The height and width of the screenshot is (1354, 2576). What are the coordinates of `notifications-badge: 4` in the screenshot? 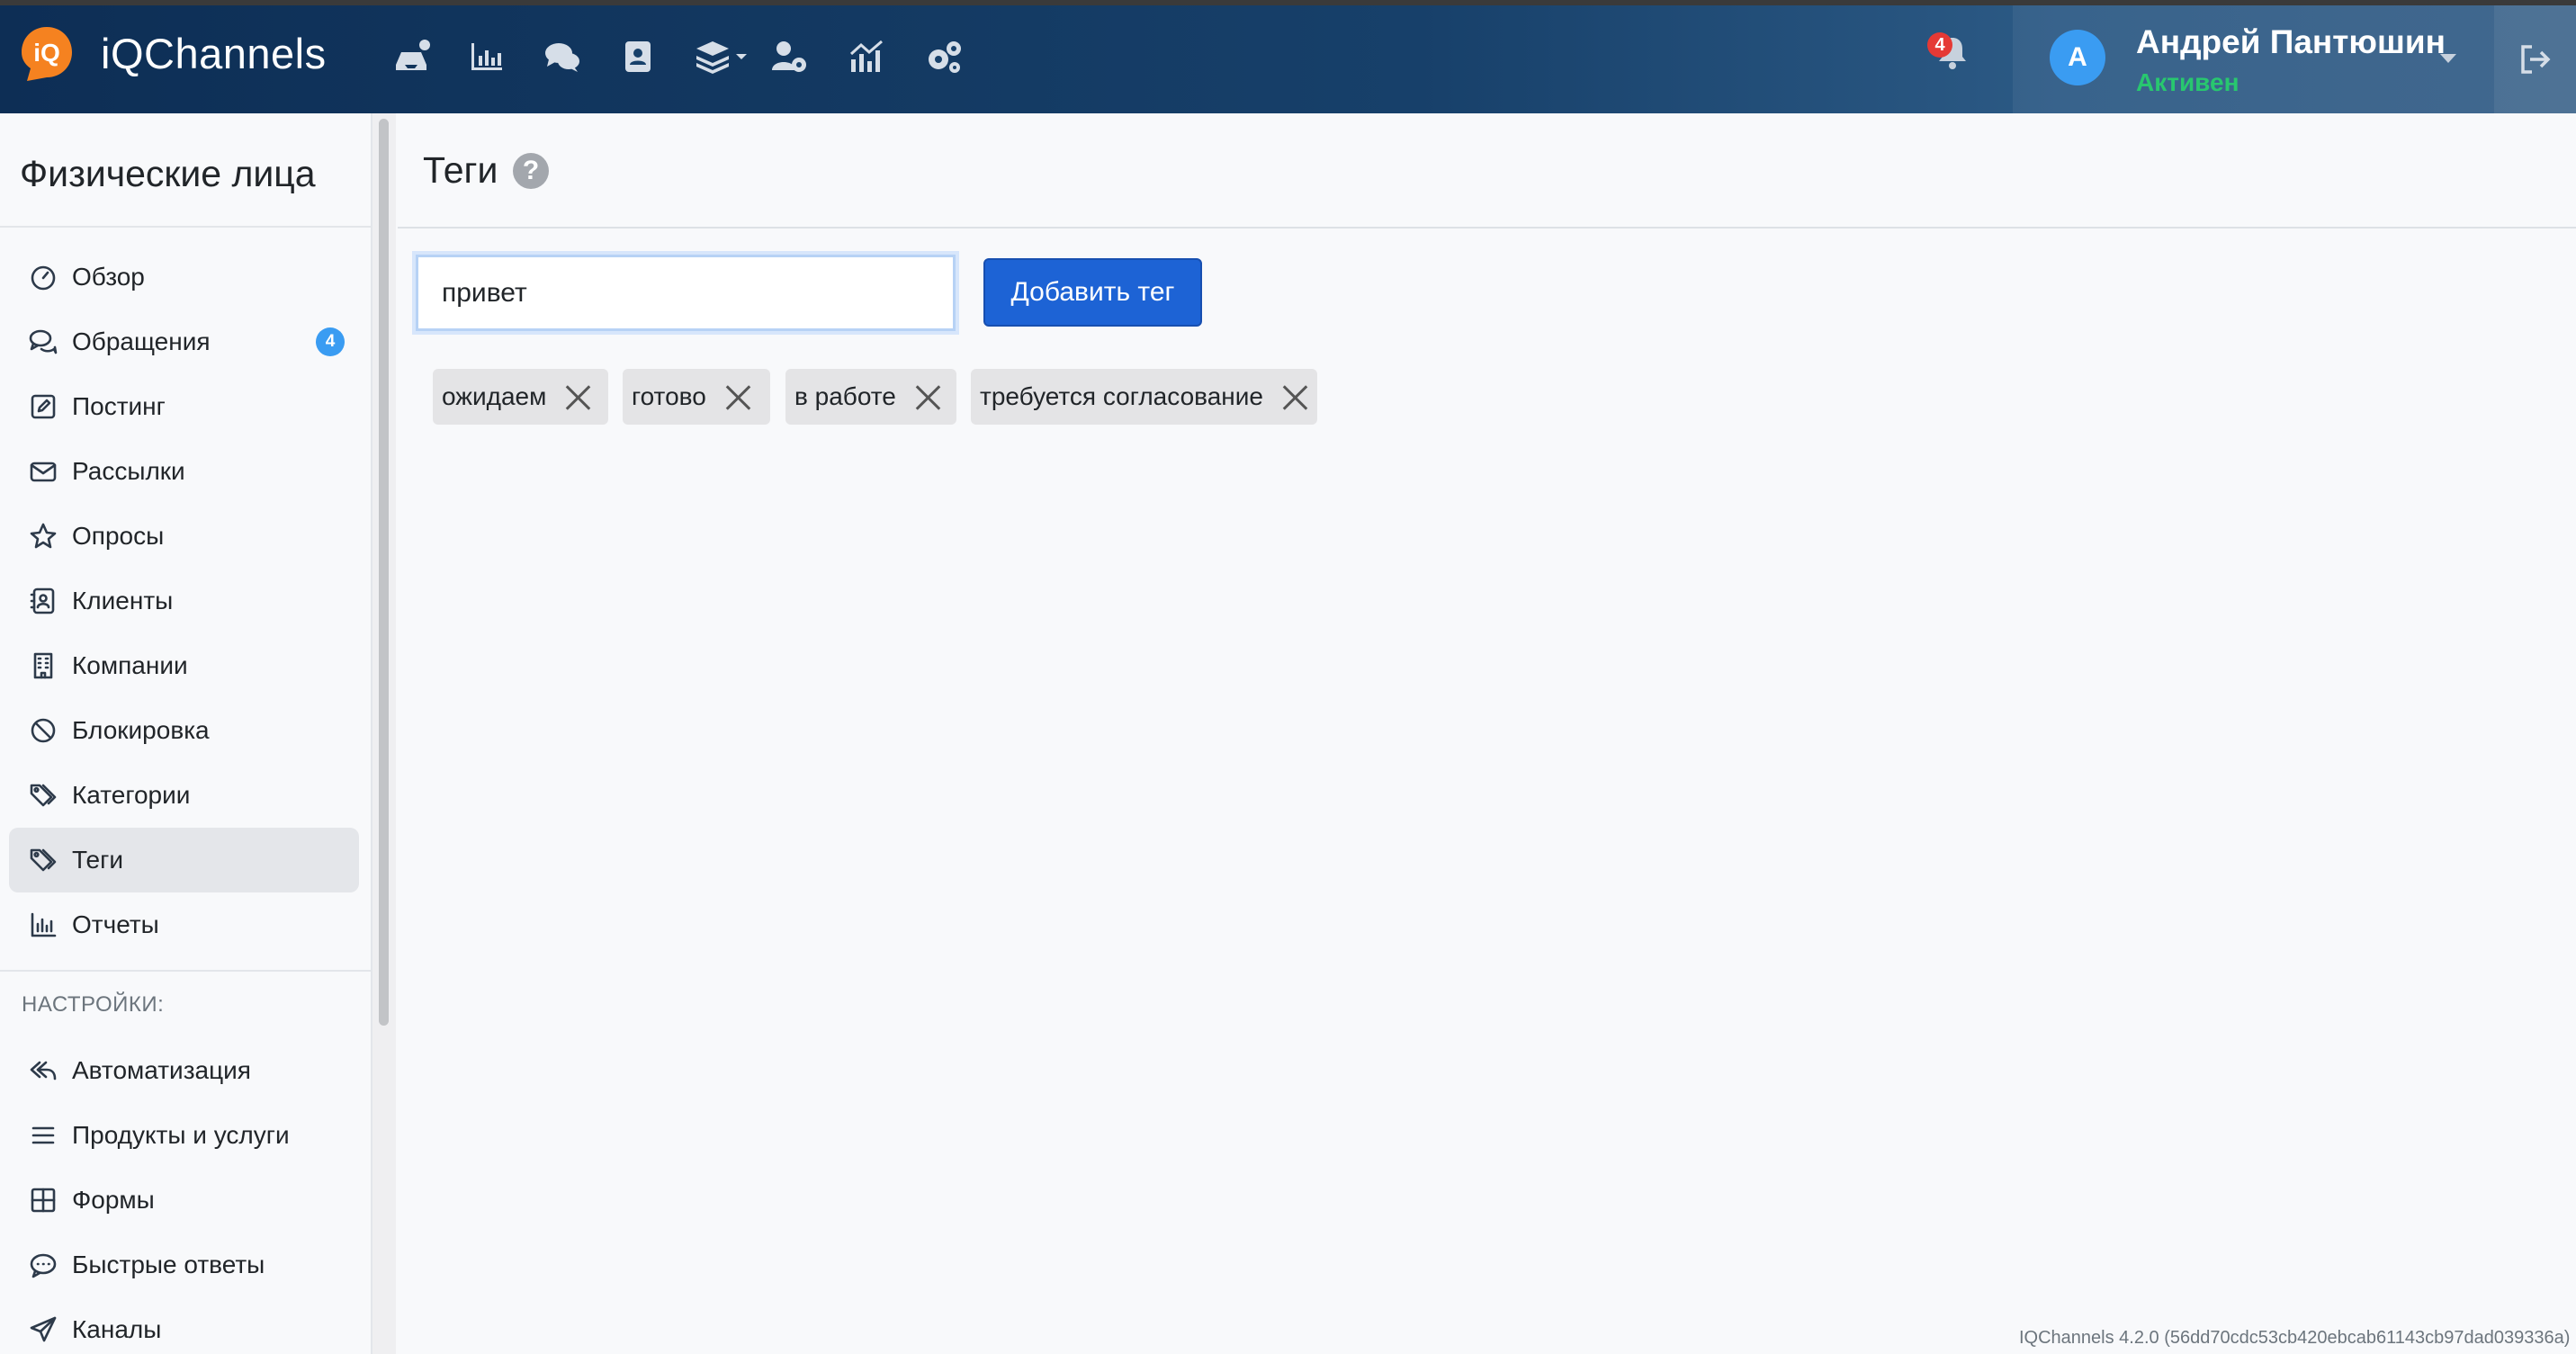 It's located at (1940, 45).